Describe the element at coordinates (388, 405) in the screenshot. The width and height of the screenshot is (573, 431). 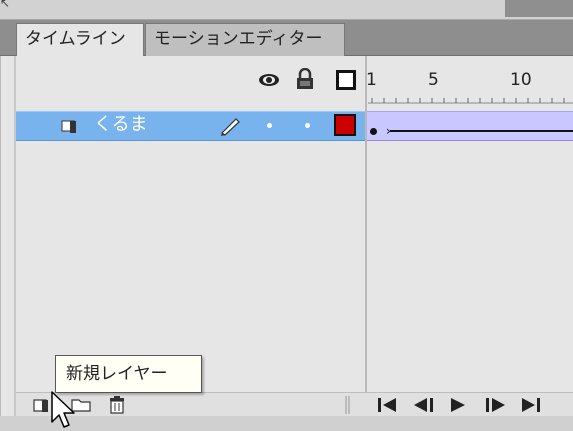
I see `go-to-first-icon` at that location.